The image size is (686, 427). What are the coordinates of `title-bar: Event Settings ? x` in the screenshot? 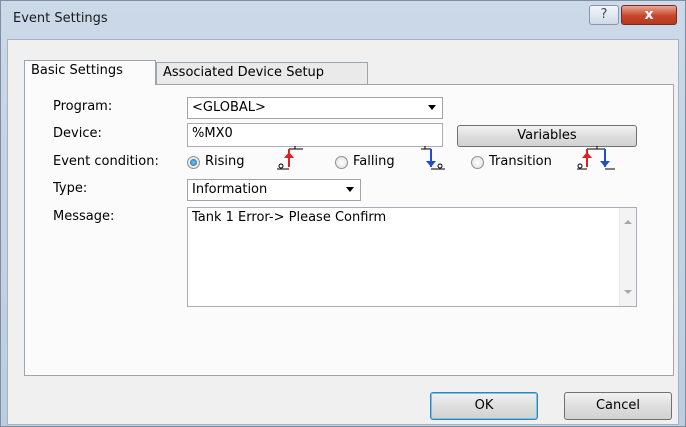 It's located at (343, 19).